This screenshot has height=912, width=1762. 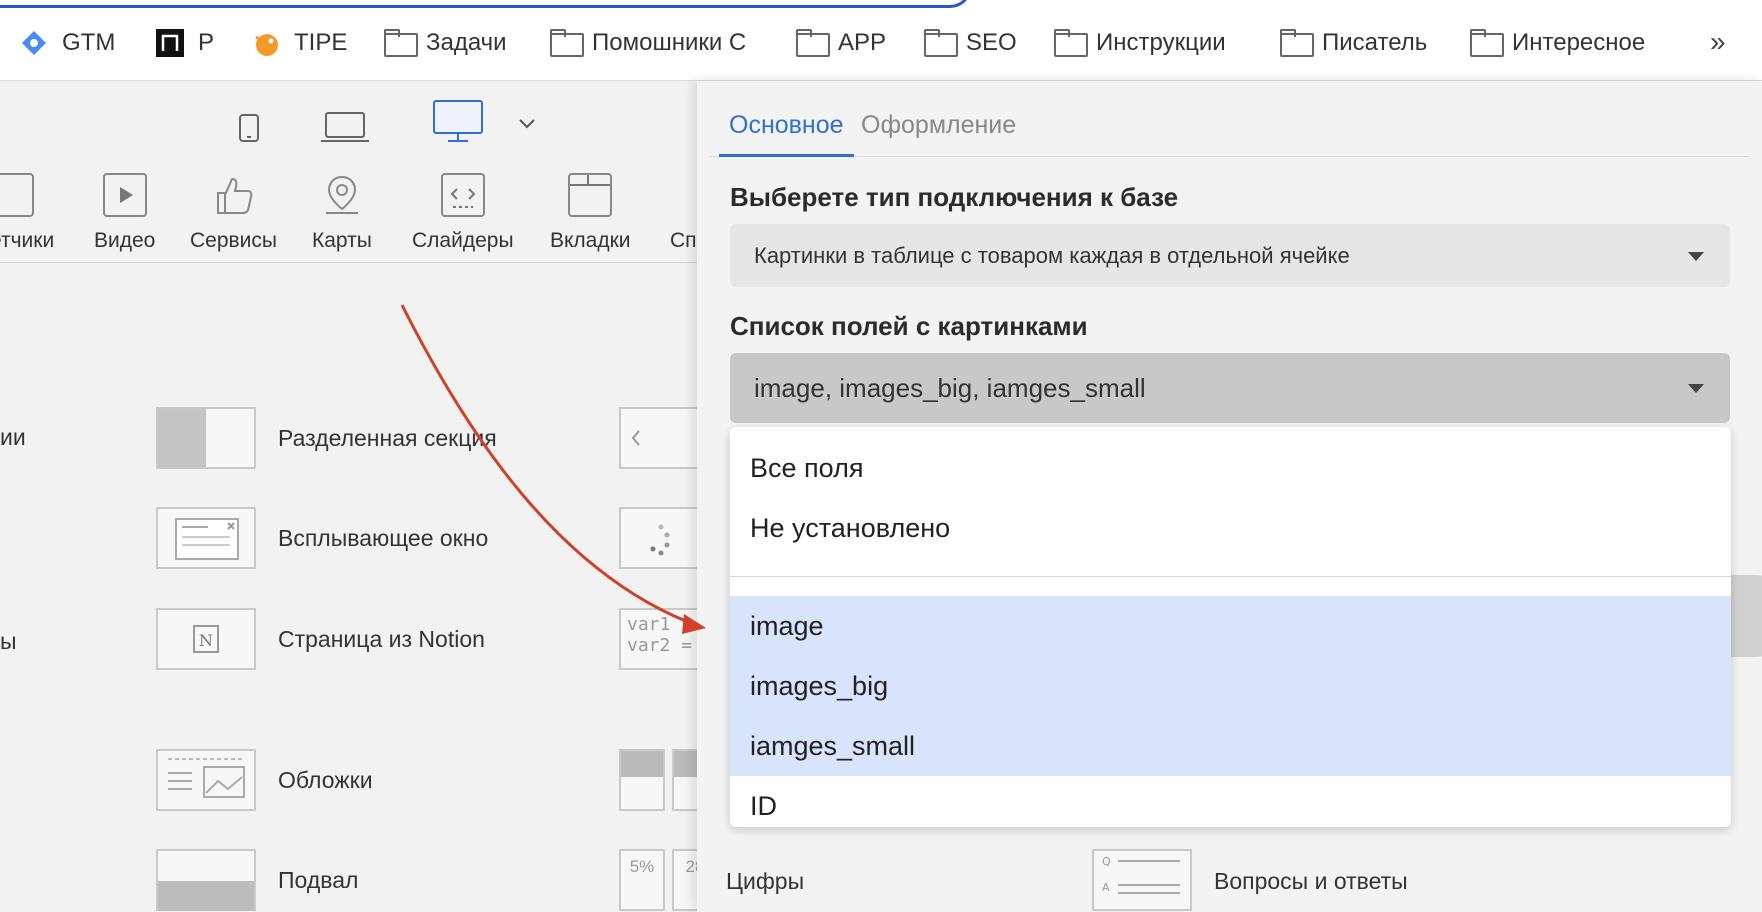 I want to click on option-not-set: Не установлено, so click(x=1230, y=528).